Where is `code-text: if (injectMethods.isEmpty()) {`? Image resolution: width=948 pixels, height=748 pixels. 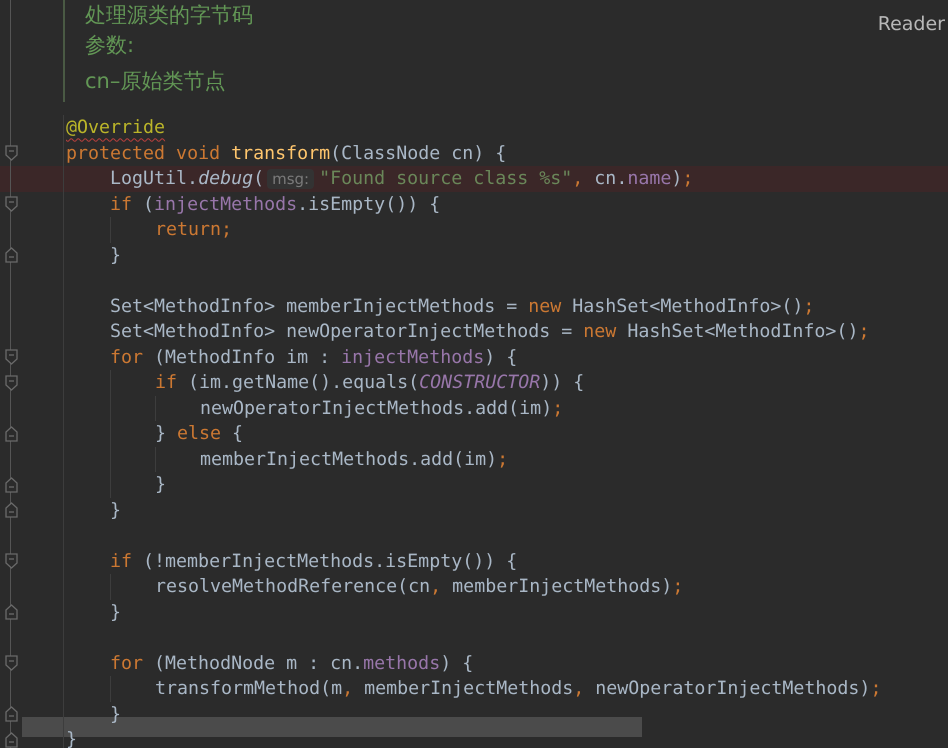
code-text: if (injectMethods.isEmpty()) { is located at coordinates (275, 204).